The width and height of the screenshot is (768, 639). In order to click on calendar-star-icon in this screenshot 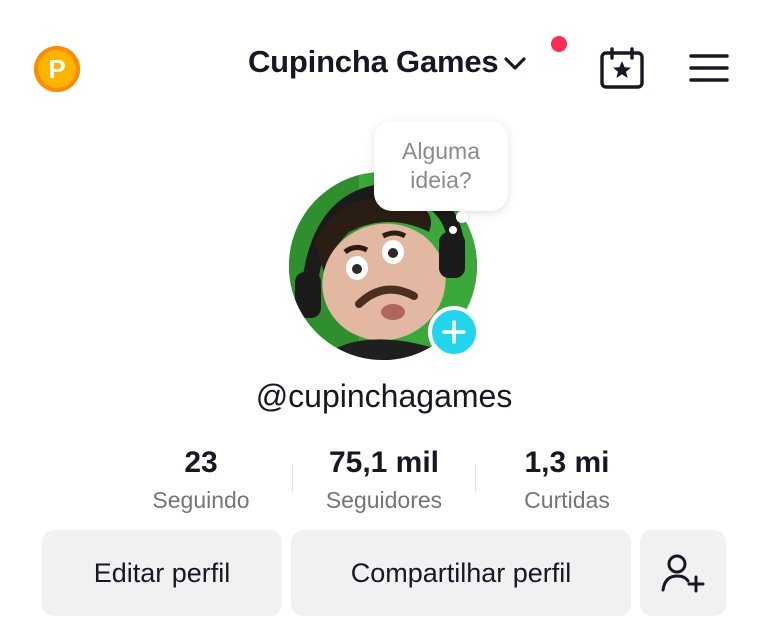, I will do `click(622, 68)`.